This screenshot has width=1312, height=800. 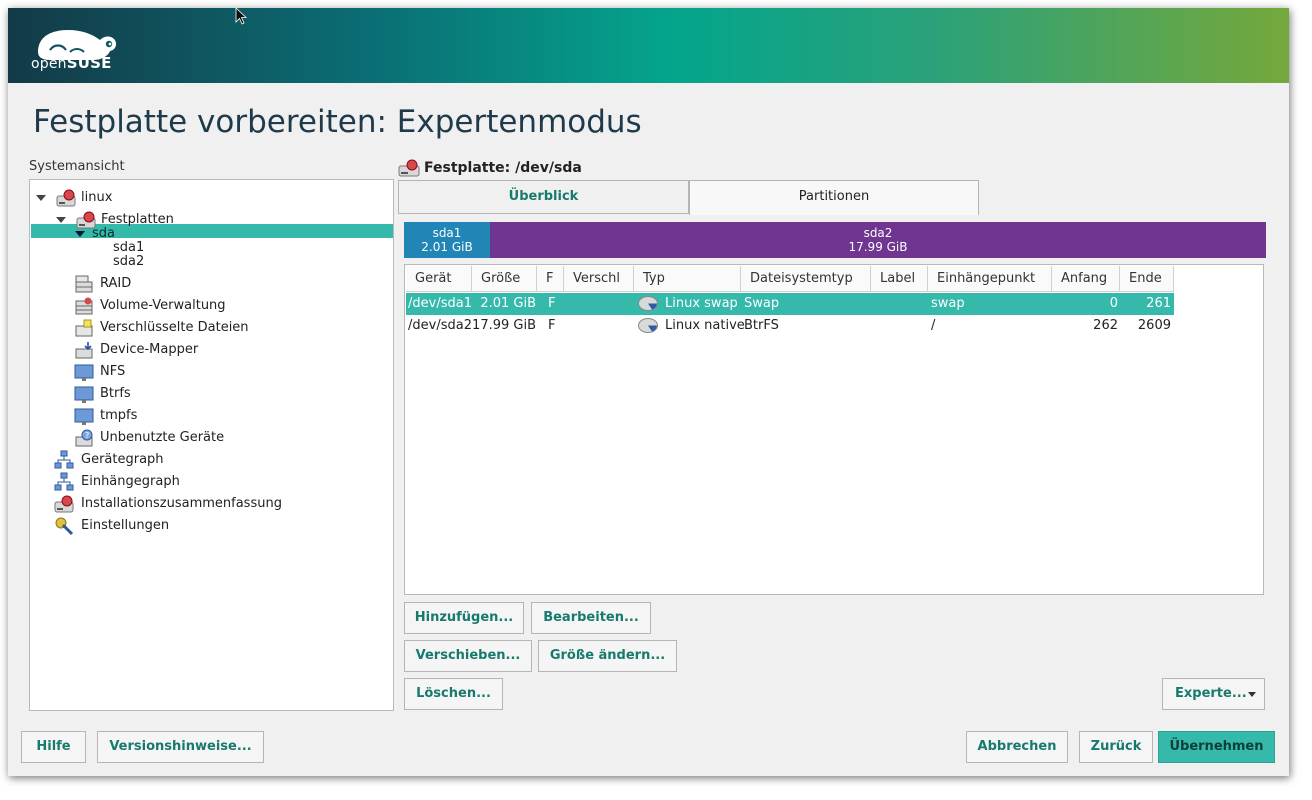 What do you see at coordinates (834, 197) in the screenshot?
I see `tab-partitionen: Partitionen` at bounding box center [834, 197].